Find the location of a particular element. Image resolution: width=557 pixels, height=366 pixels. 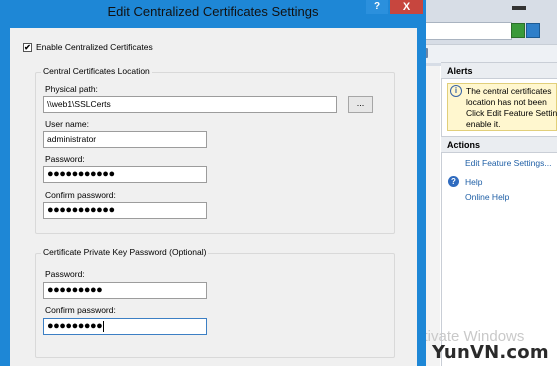

help-link: Help is located at coordinates (473, 182).